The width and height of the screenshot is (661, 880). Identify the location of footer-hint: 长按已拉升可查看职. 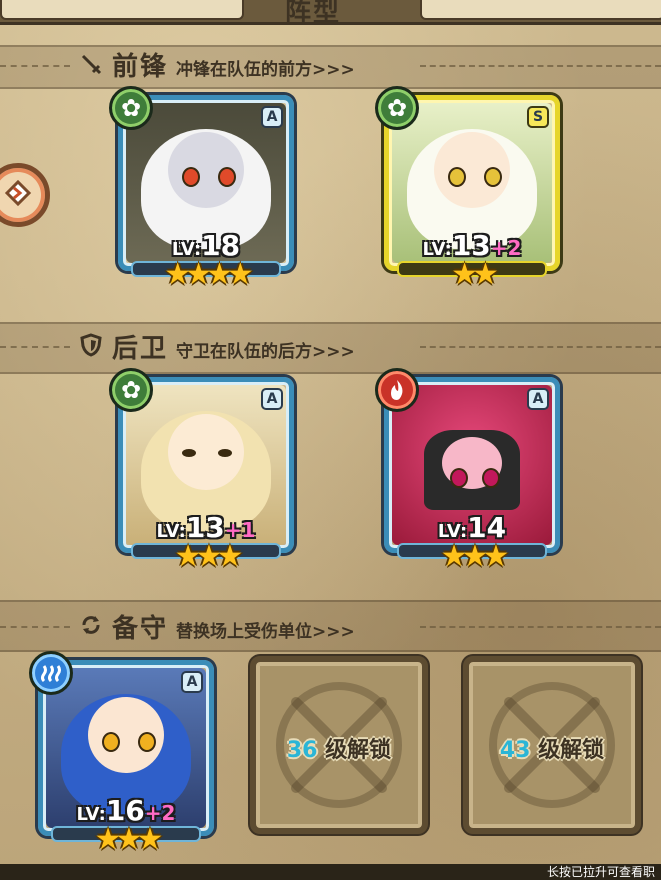
(600, 872).